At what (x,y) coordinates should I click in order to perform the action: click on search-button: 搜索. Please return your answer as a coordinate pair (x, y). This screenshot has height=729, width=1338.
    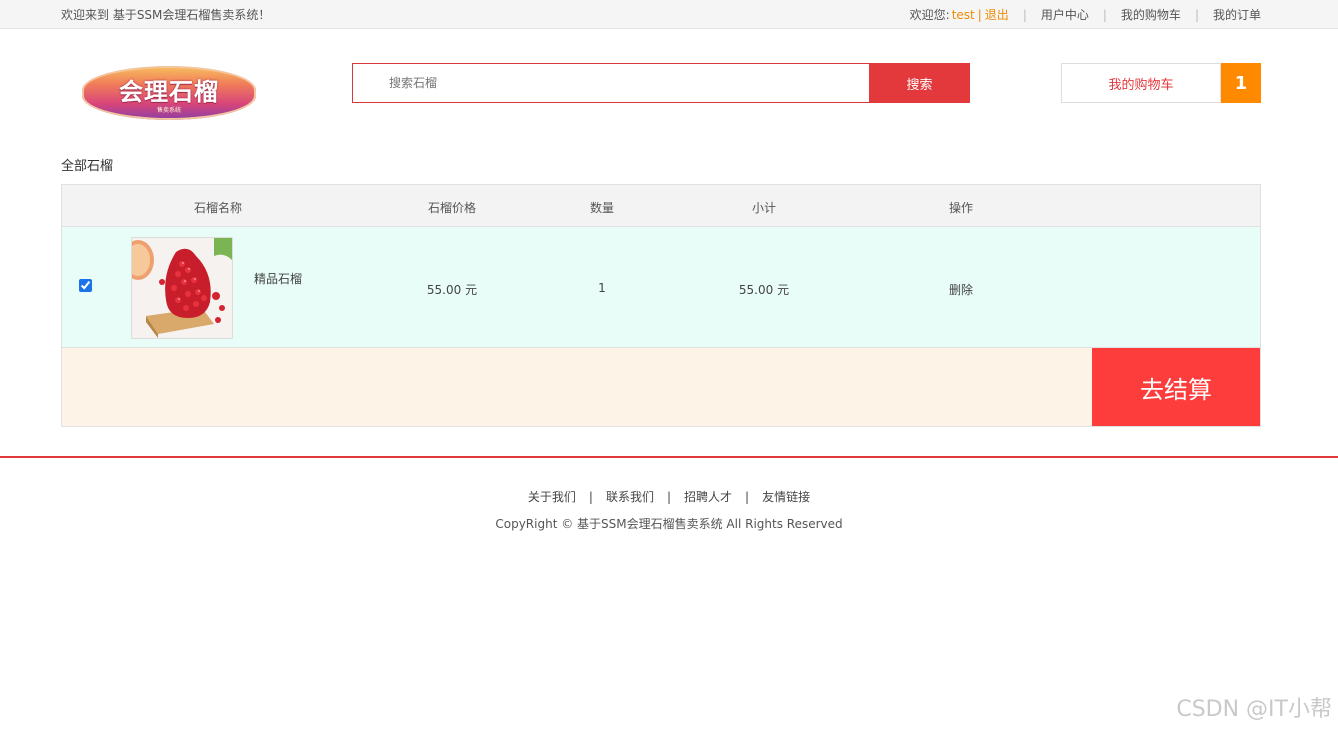
    Looking at the image, I should click on (919, 83).